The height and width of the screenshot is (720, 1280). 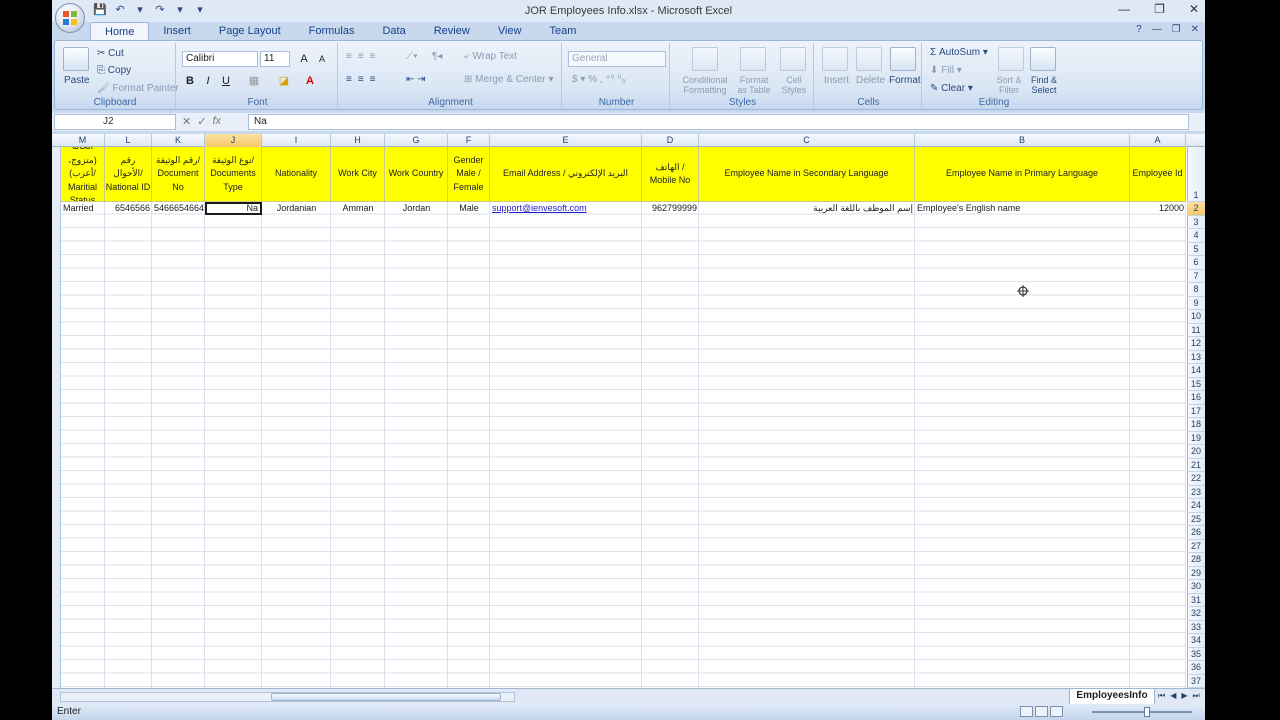 I want to click on underline-button: U, so click(x=226, y=81).